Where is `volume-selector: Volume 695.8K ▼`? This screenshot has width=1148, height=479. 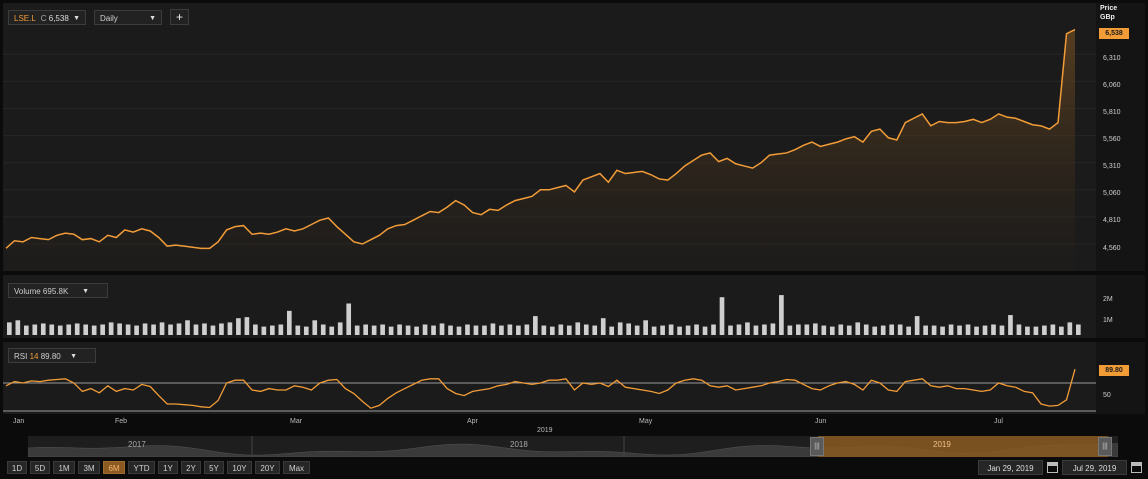
volume-selector: Volume 695.8K ▼ is located at coordinates (58, 290).